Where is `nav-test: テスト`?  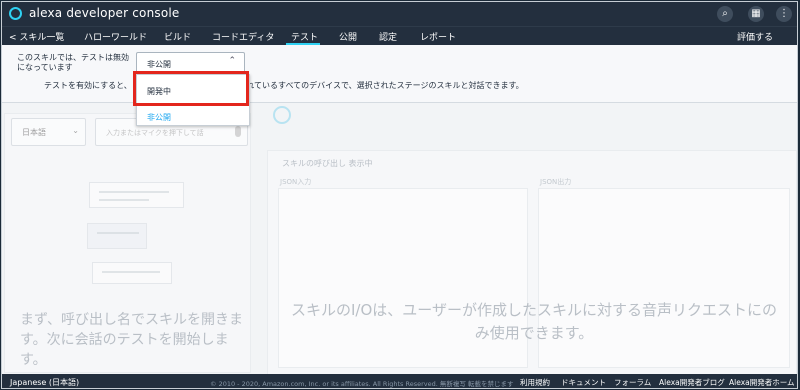
nav-test: テスト is located at coordinates (304, 36).